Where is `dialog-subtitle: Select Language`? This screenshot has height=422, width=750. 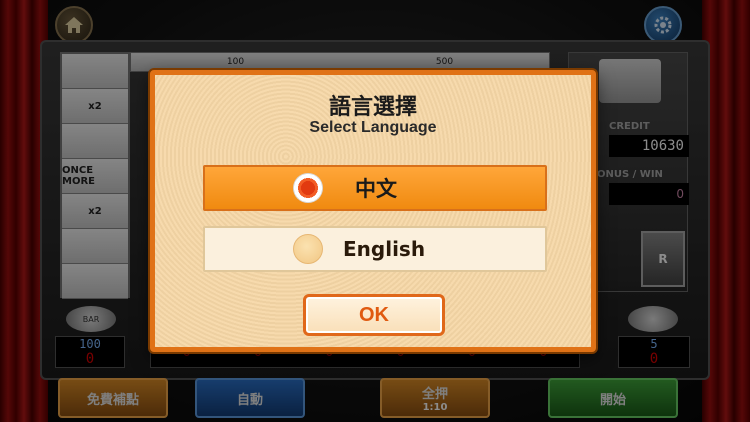 dialog-subtitle: Select Language is located at coordinates (373, 127).